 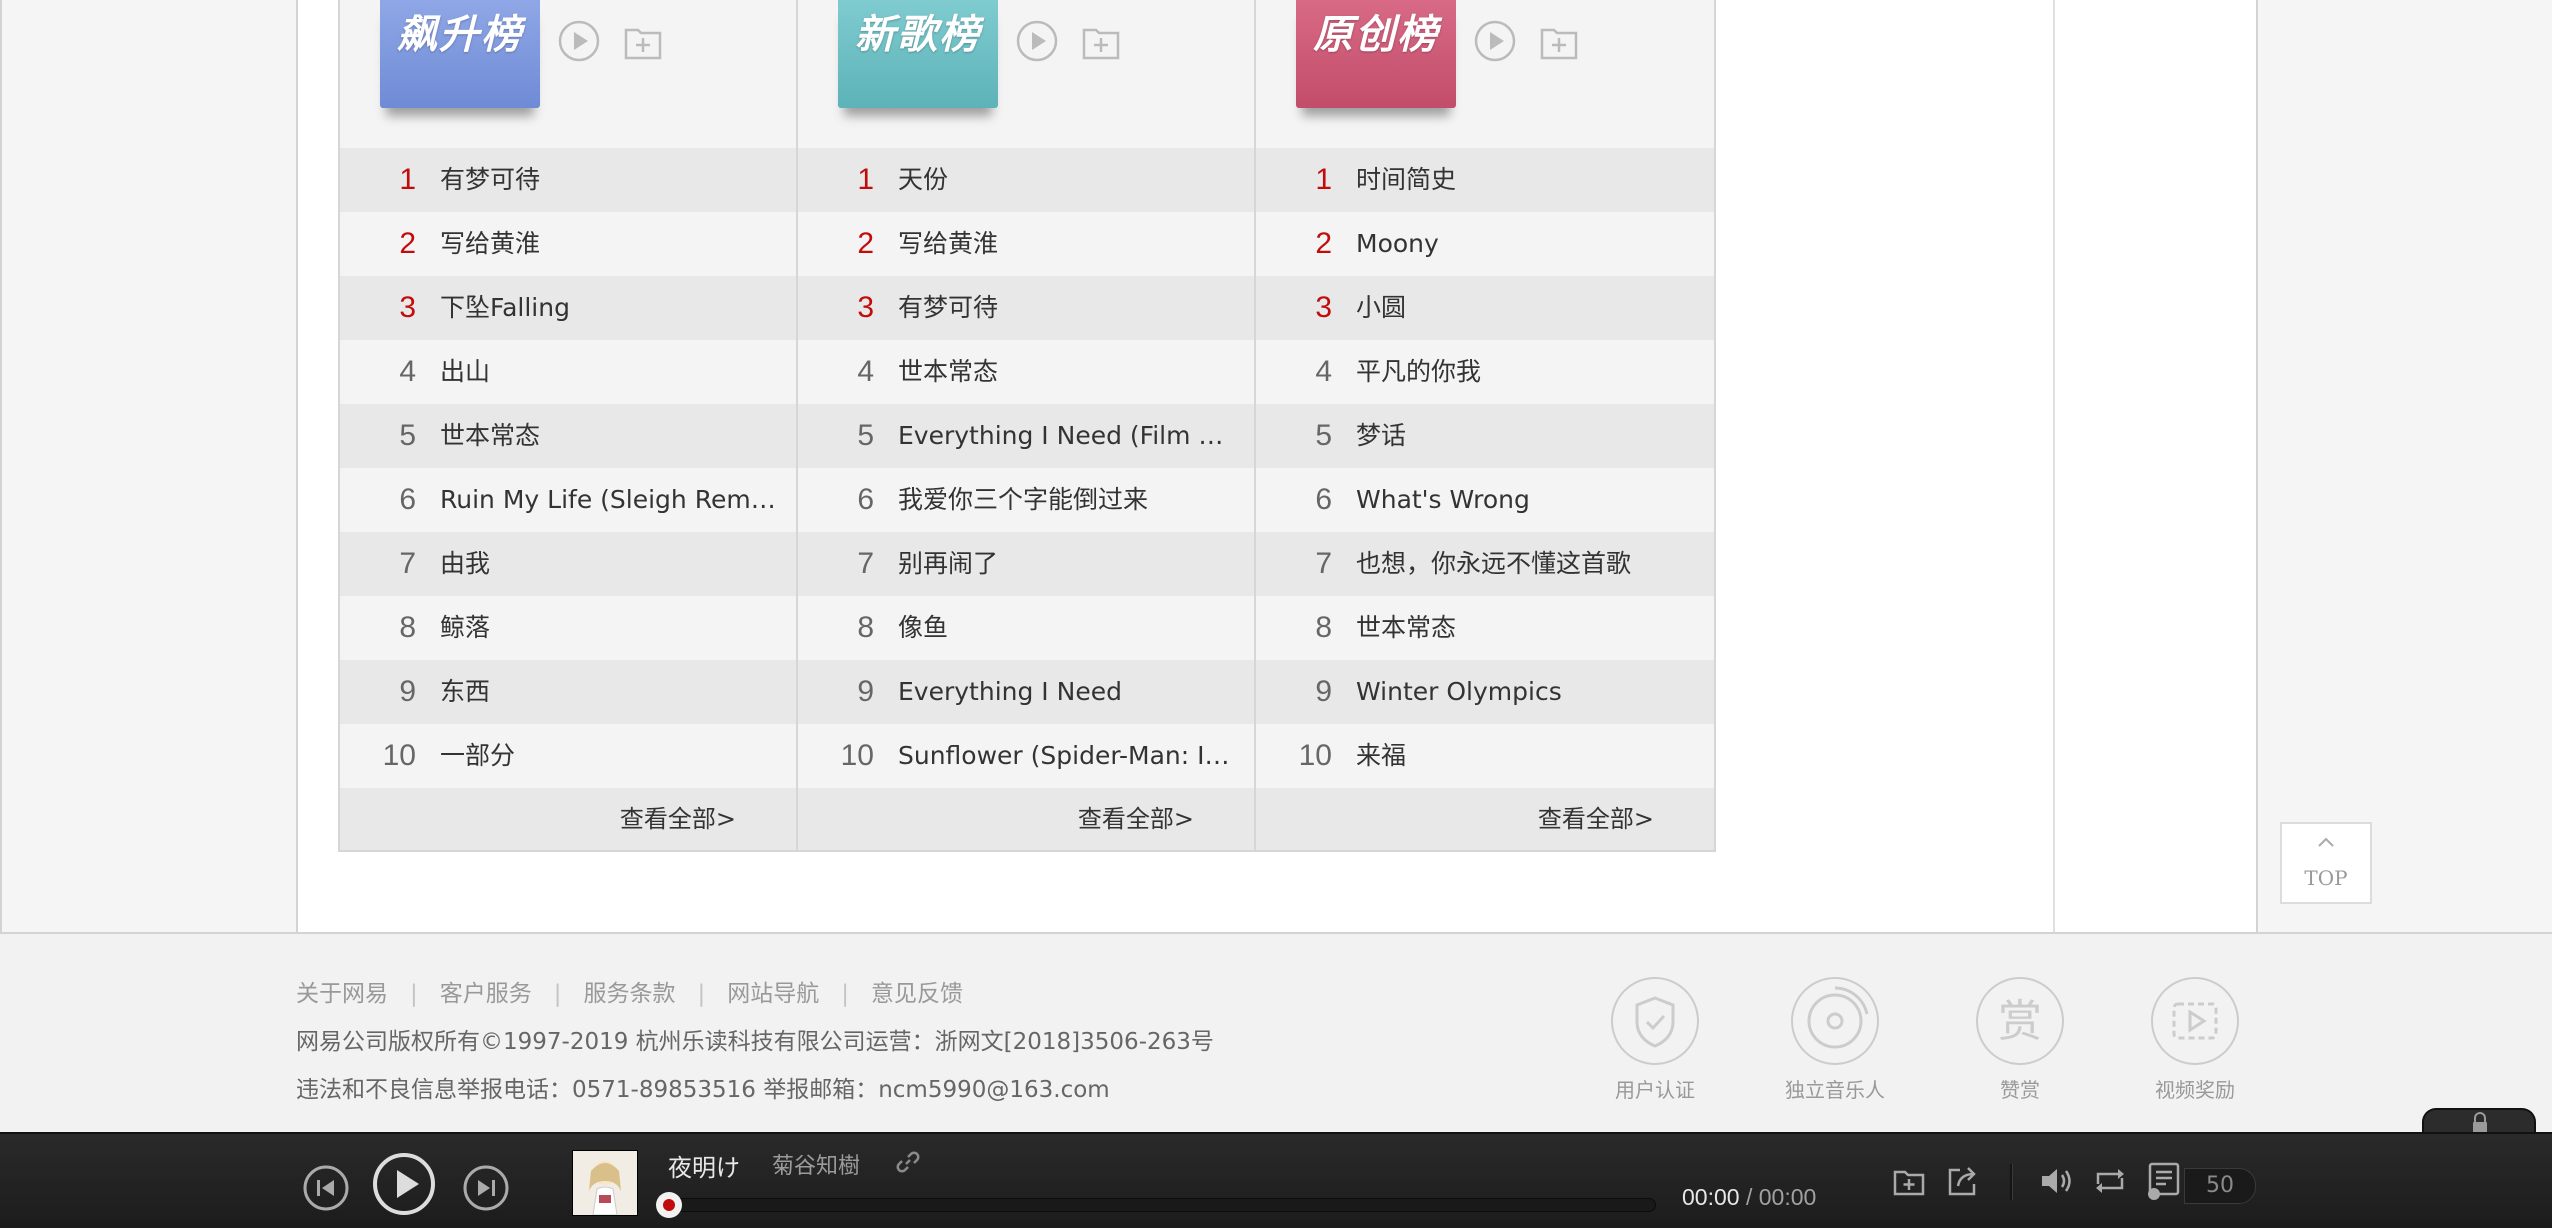 I want to click on song-row: 9 Everything I Need, so click(x=1026, y=692).